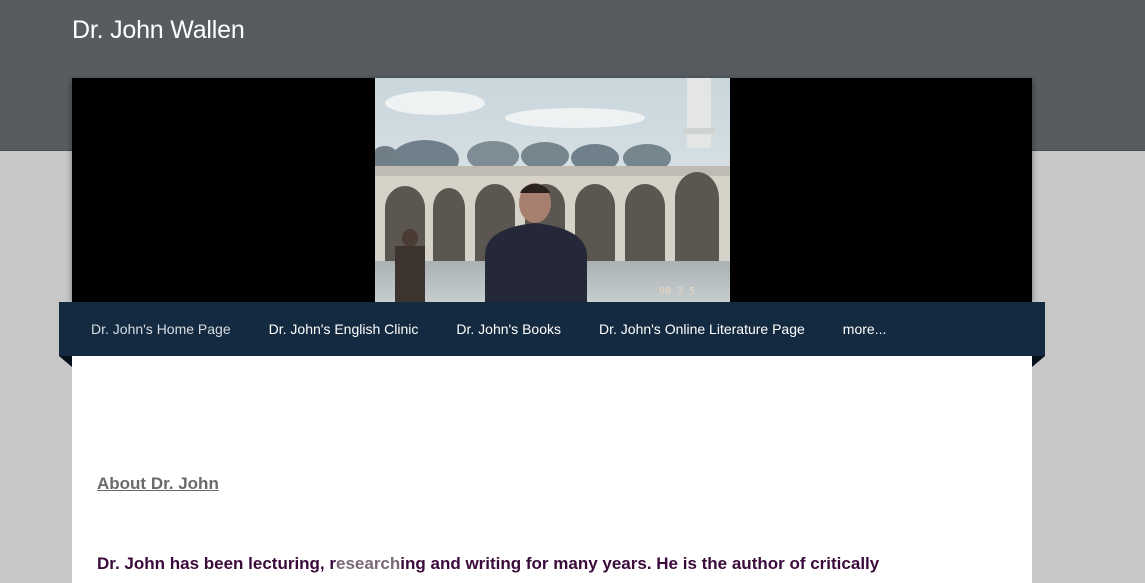 The width and height of the screenshot is (1145, 583). Describe the element at coordinates (702, 329) in the screenshot. I see `nav-item-online-literature: Dr. John's Online Literature Page` at that location.